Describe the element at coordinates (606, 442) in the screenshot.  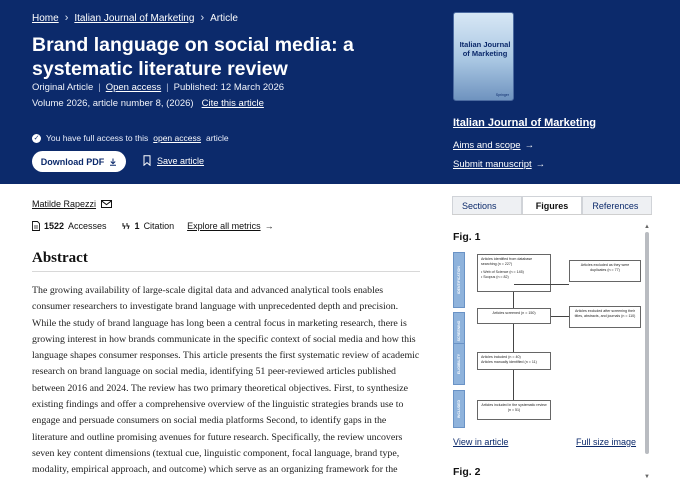
I see `full-size-image-link: Full size image` at that location.